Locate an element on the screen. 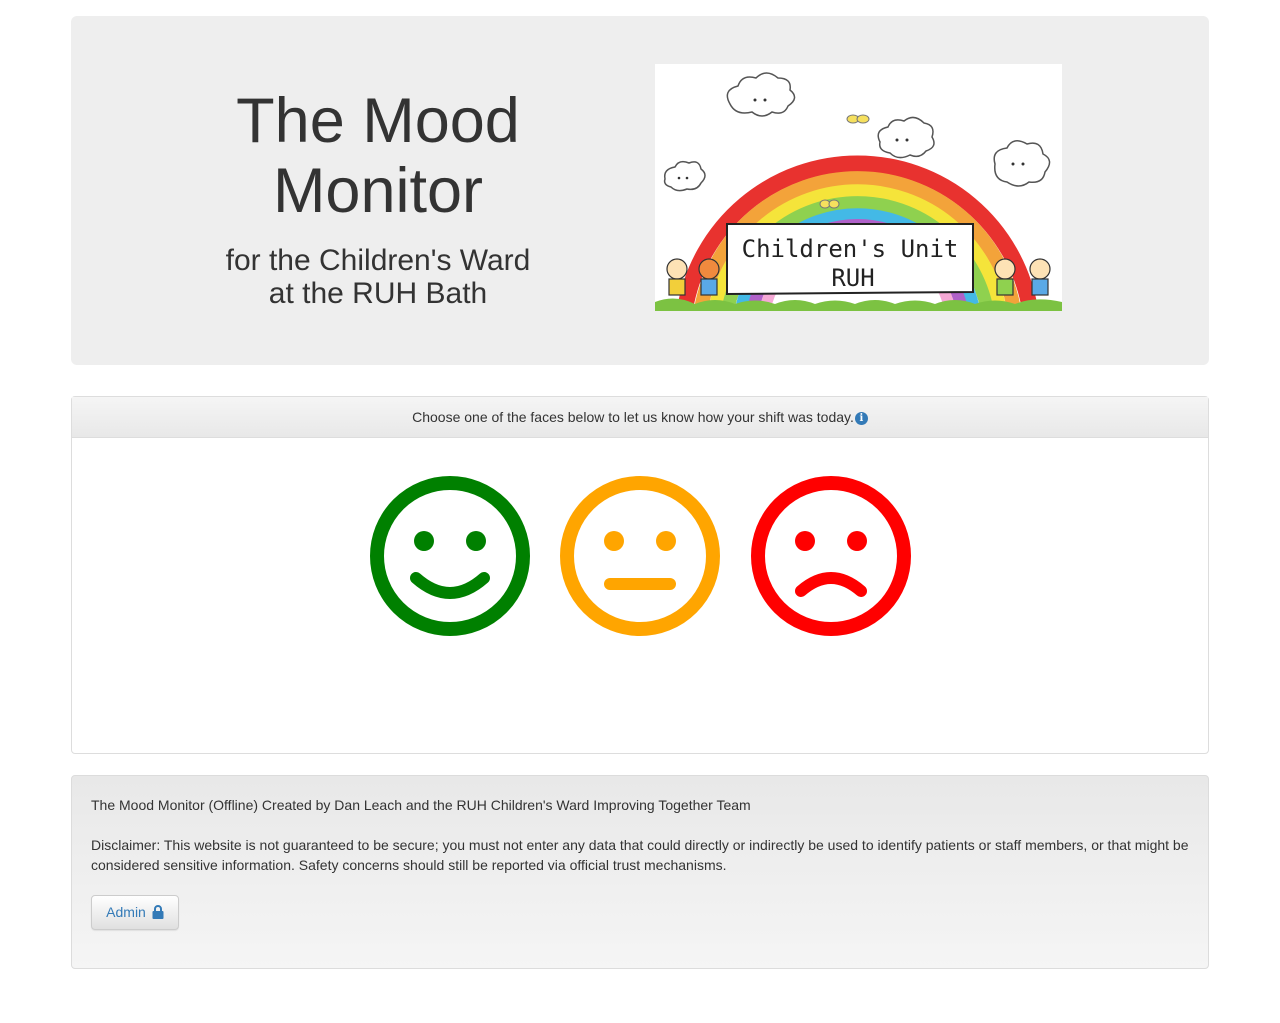  sad-face-button is located at coordinates (831, 556).